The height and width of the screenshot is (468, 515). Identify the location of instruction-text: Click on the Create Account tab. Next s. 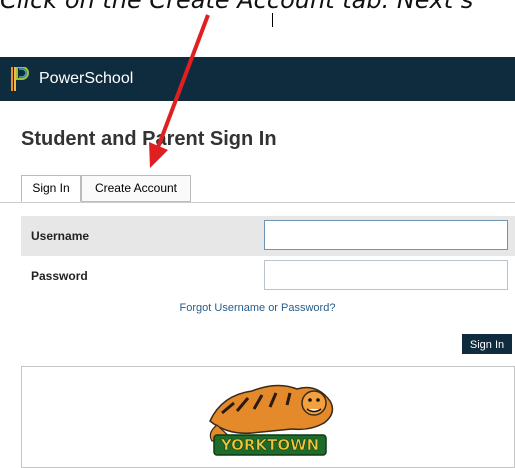
(237, 7).